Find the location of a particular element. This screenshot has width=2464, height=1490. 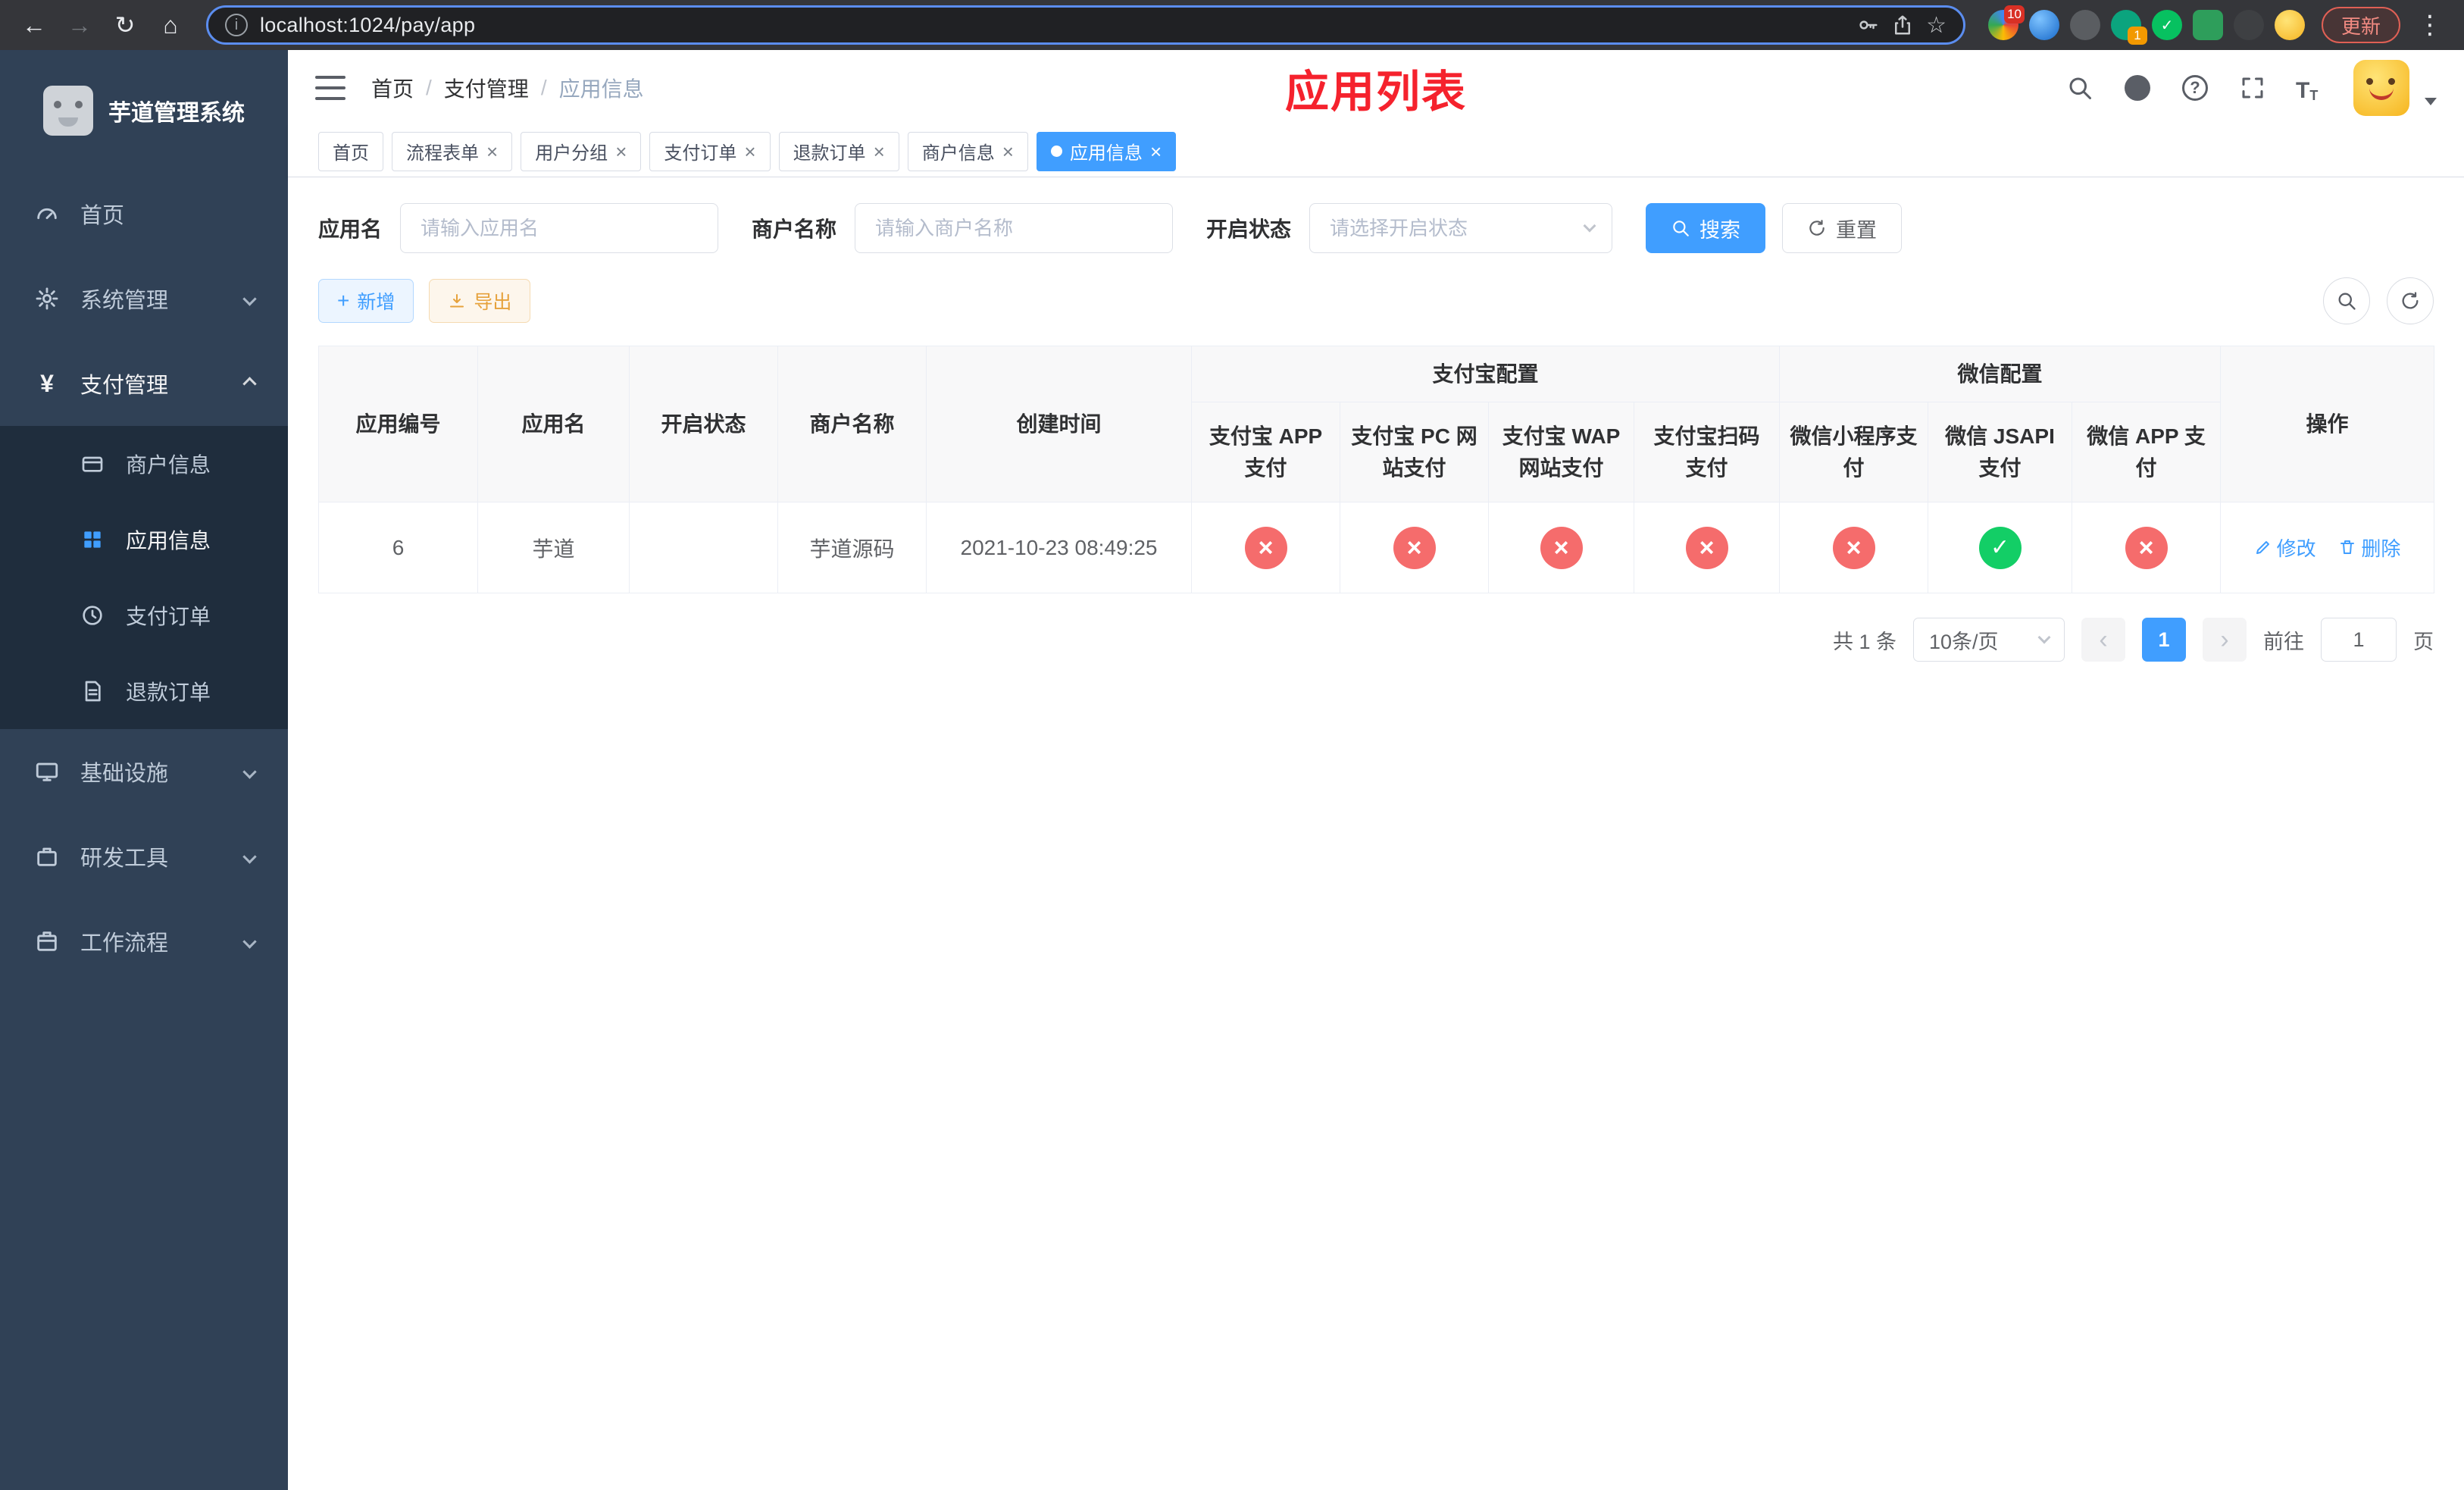

sidebar-item-label: 支付管理 is located at coordinates (124, 386).